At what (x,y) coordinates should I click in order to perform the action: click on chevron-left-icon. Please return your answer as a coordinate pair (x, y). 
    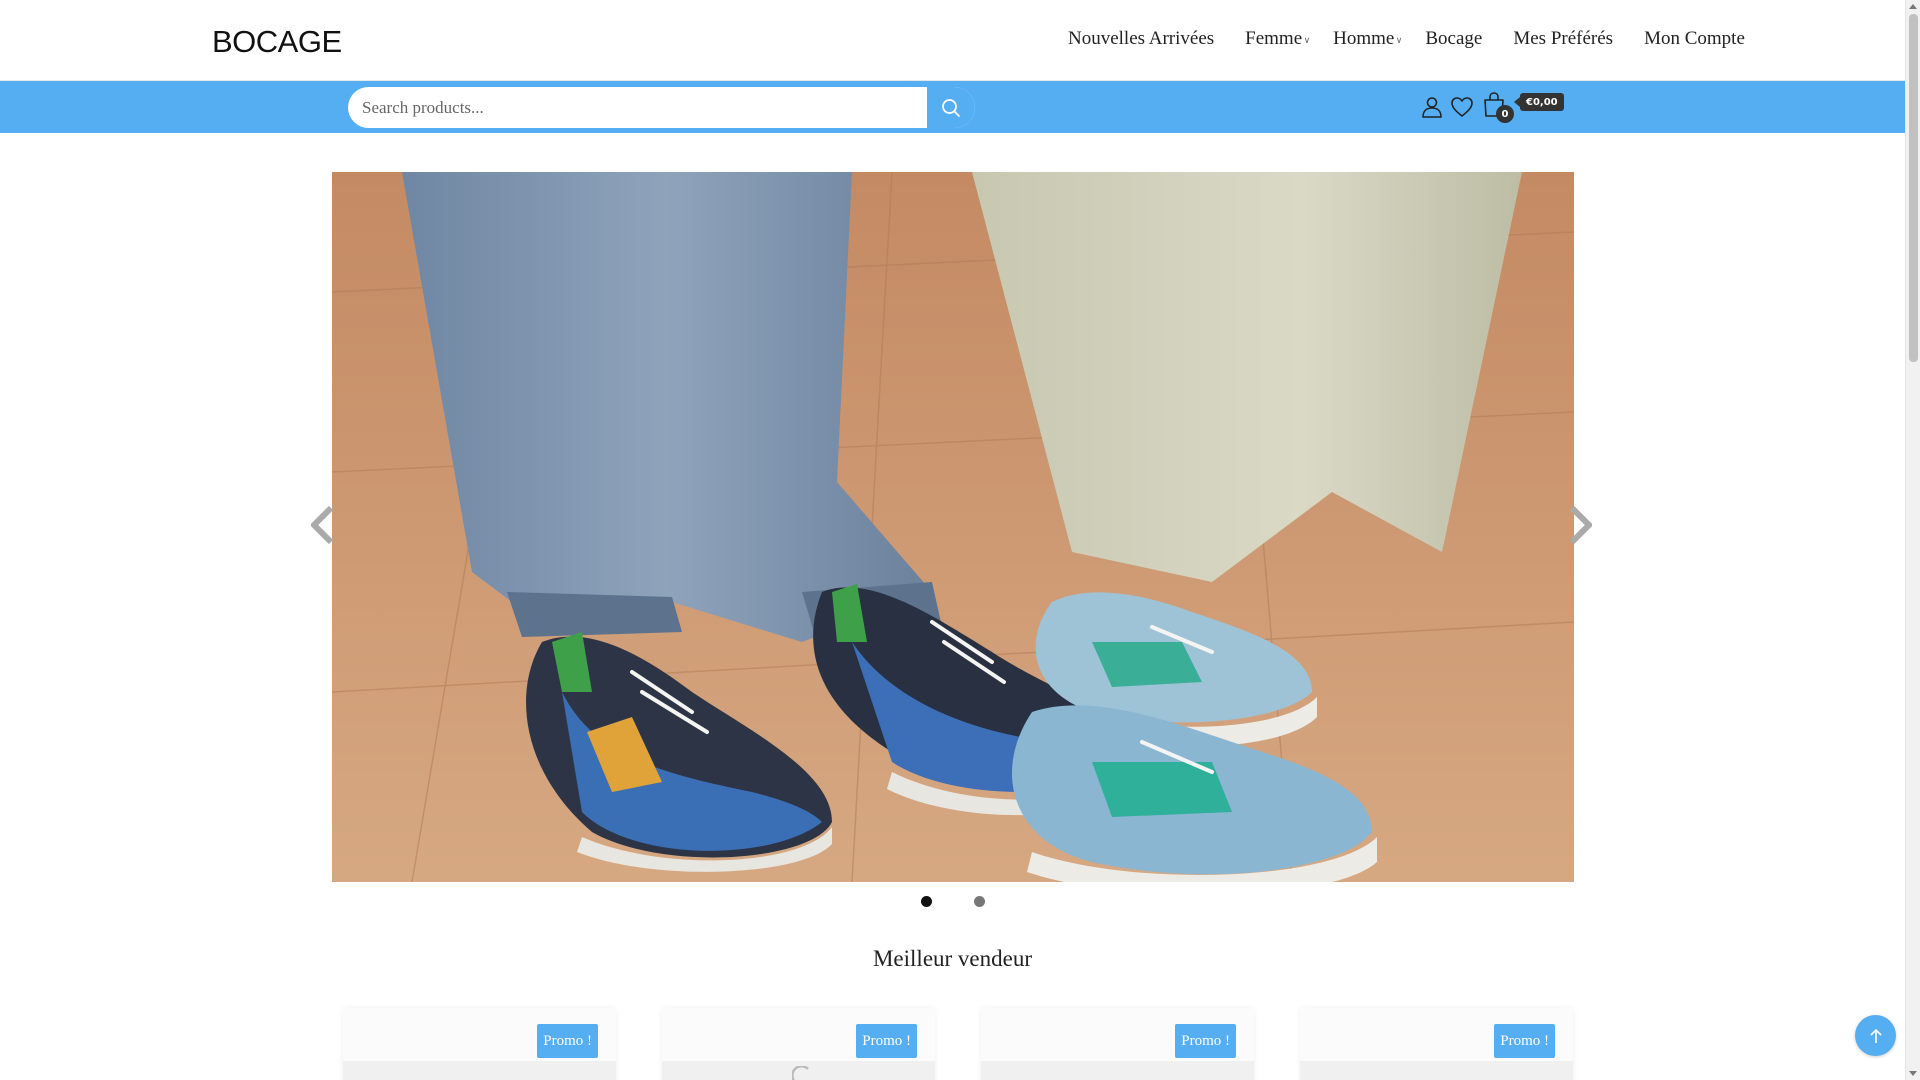
    Looking at the image, I should click on (322, 525).